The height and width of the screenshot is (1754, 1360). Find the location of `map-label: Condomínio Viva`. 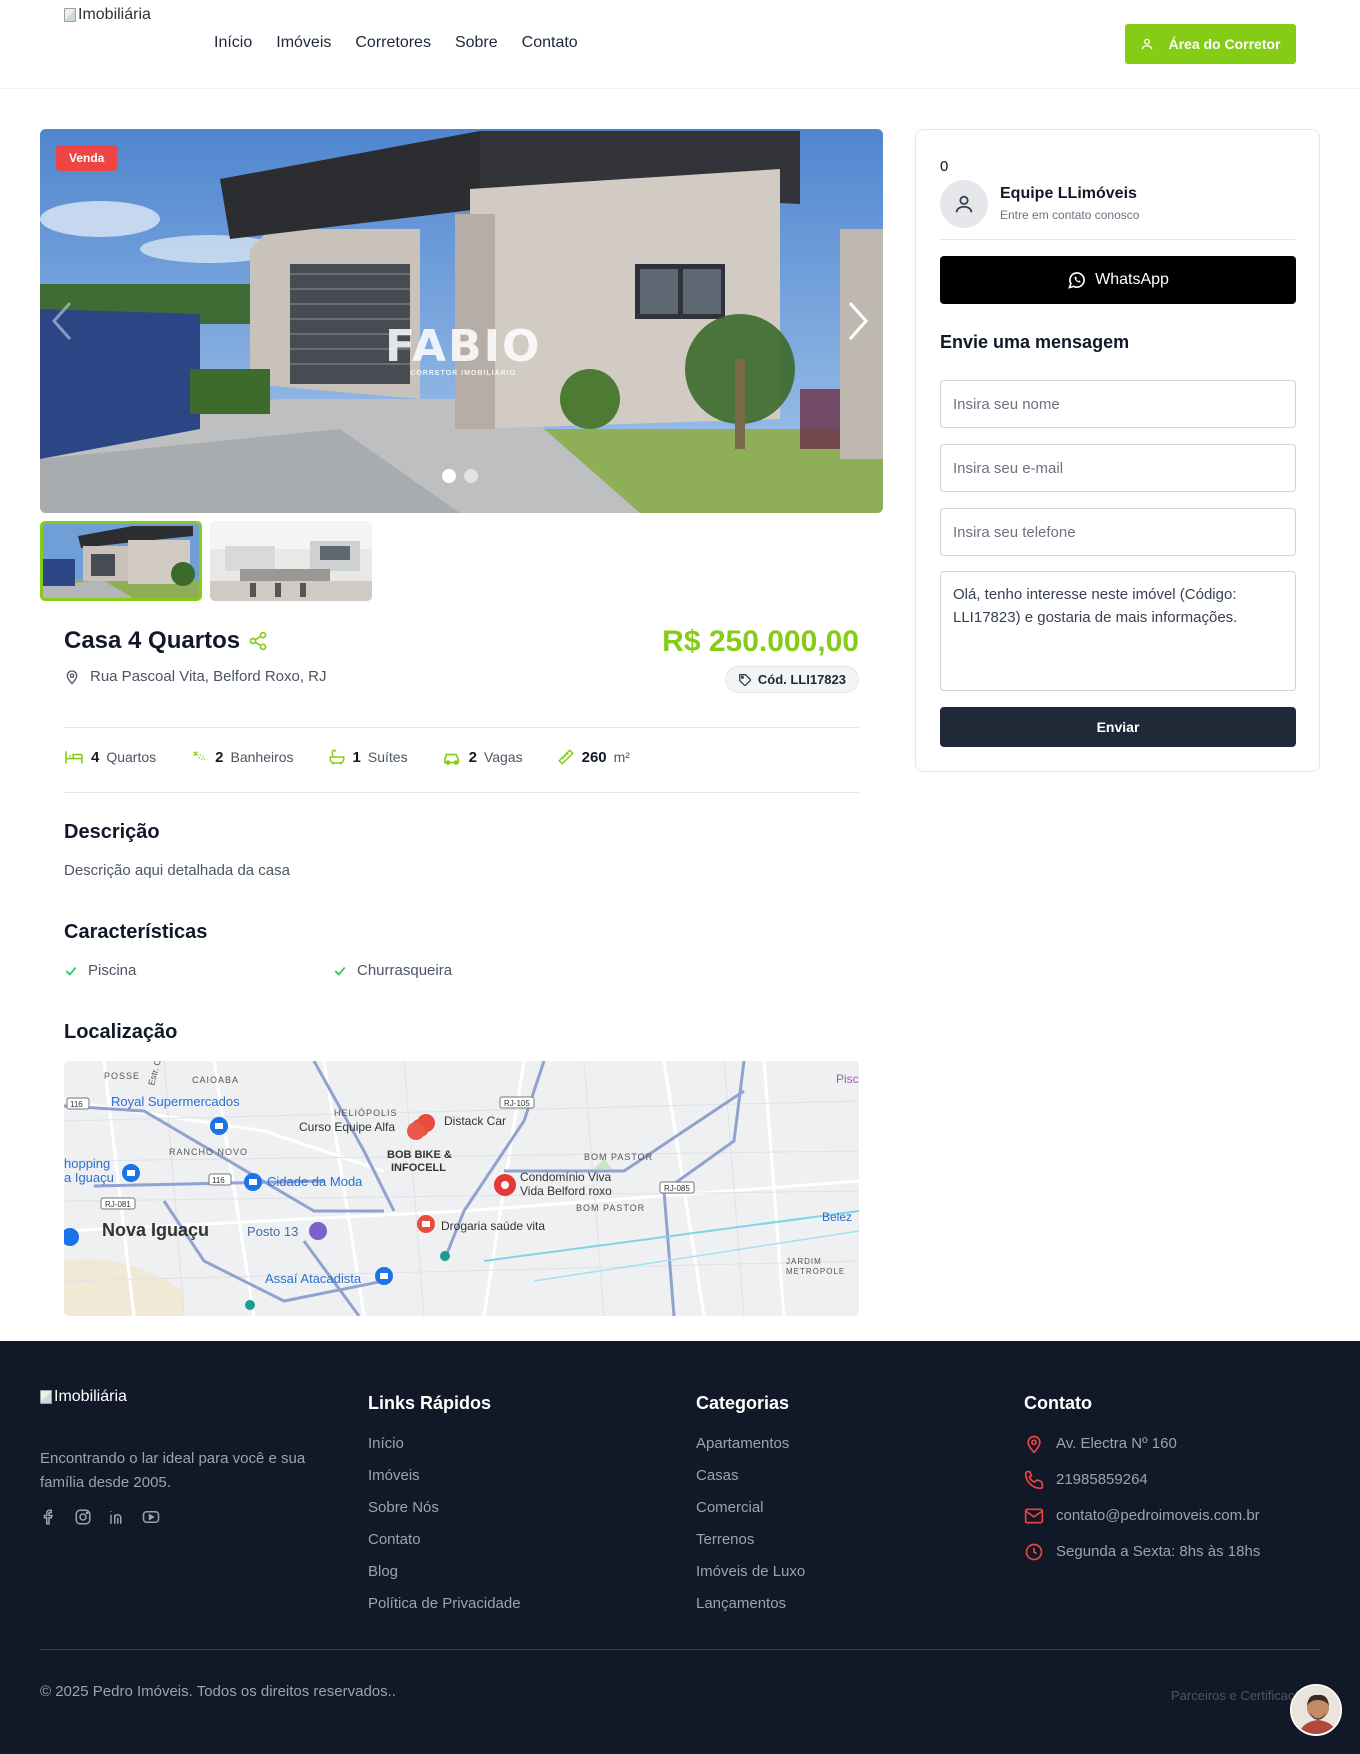

map-label: Condomínio Viva is located at coordinates (565, 1177).